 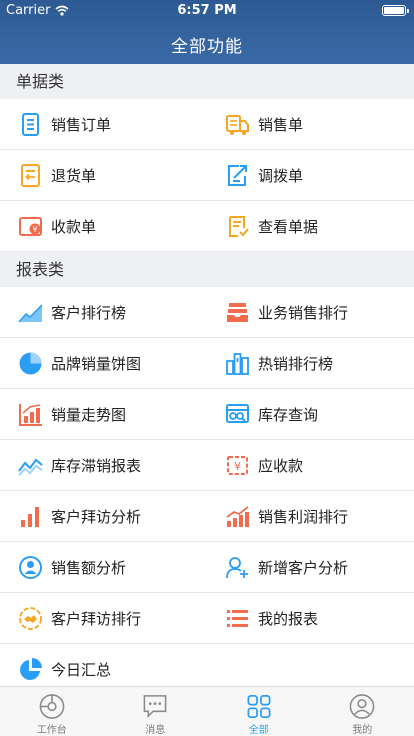 I want to click on transfer-slip-icon, so click(x=237, y=175).